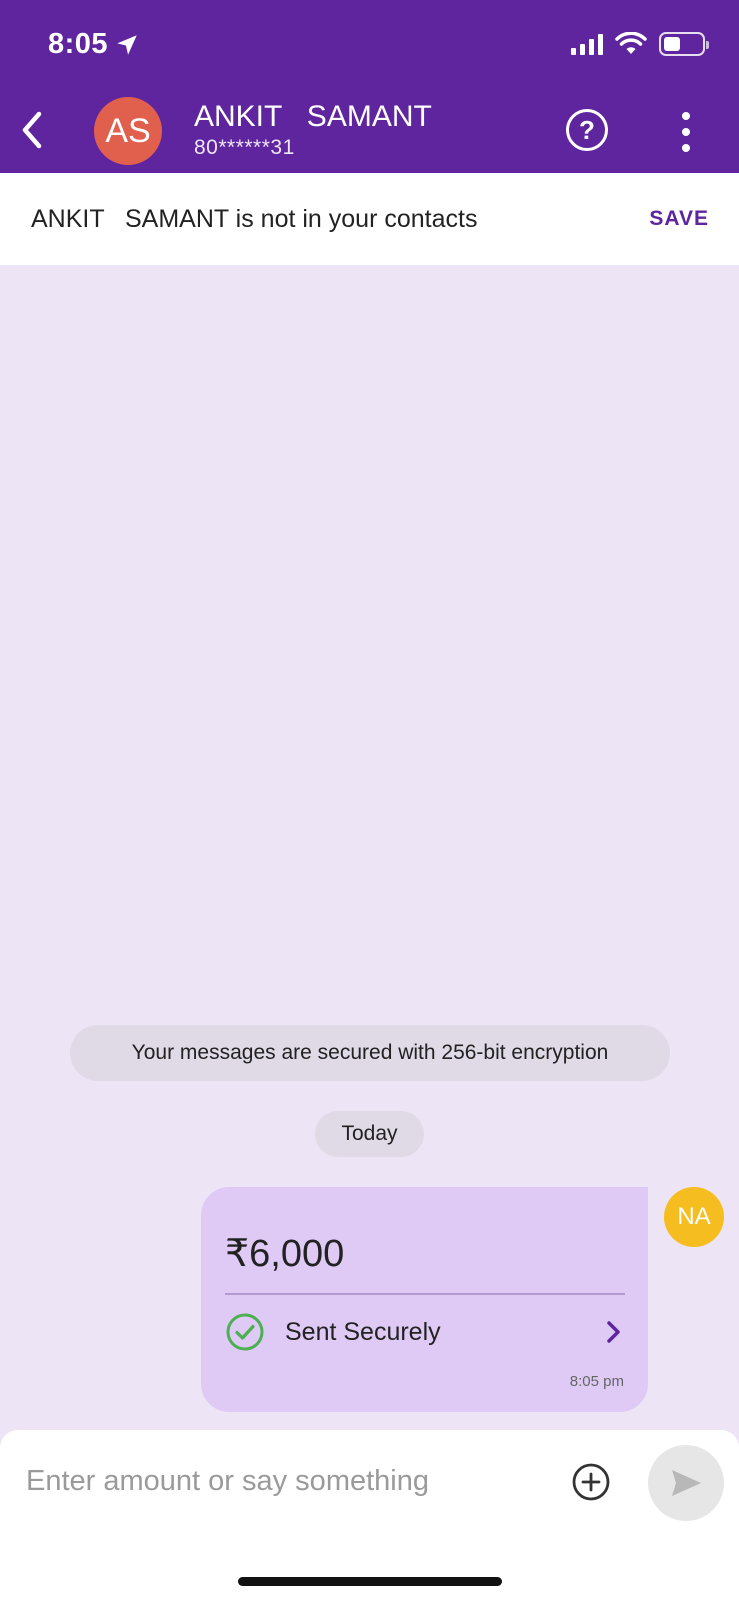 The width and height of the screenshot is (739, 1600). Describe the element at coordinates (363, 1331) in the screenshot. I see `payment-status-label: Sent Securely` at that location.